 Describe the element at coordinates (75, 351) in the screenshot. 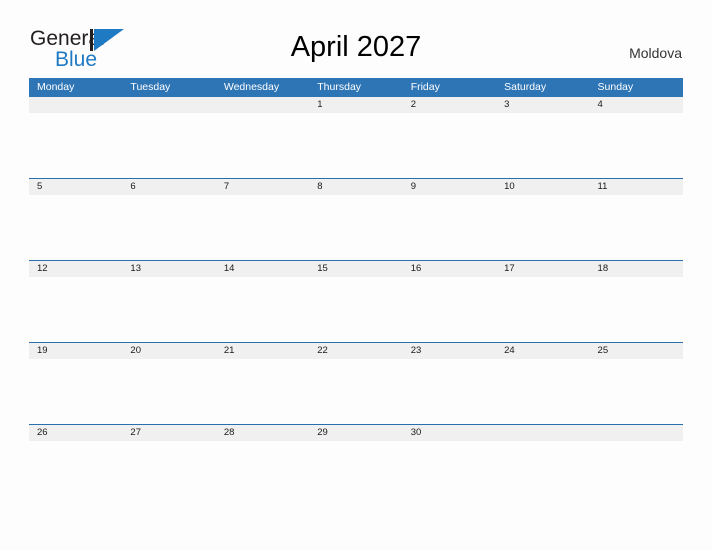

I see `date-cell: 19` at that location.